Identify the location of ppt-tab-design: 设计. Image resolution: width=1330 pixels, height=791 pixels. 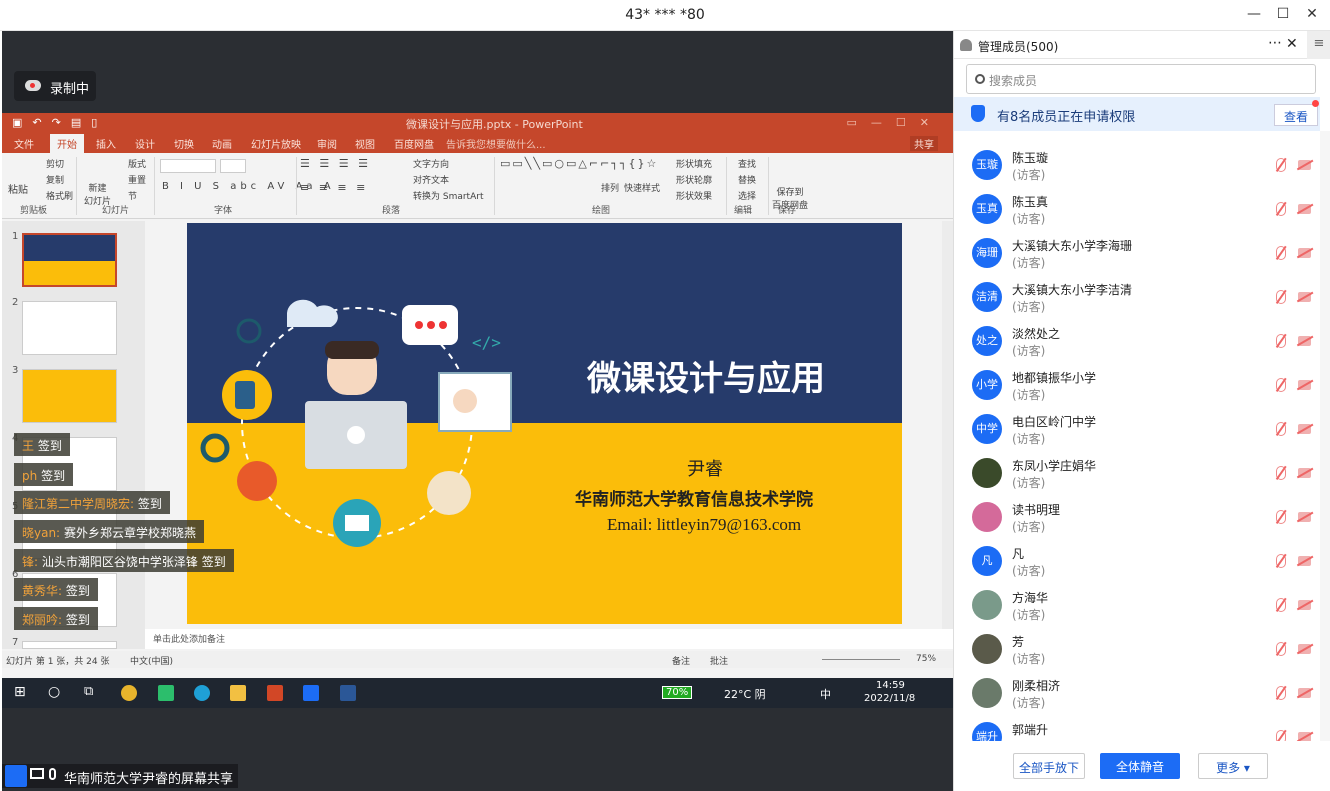
(145, 143).